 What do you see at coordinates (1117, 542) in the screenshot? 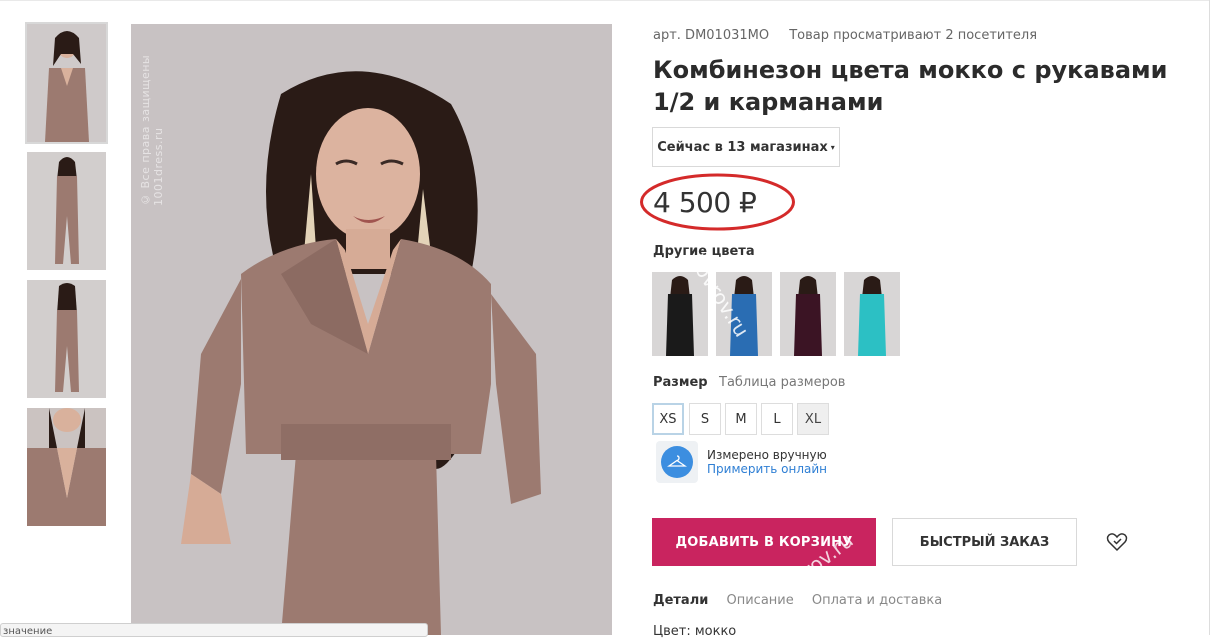
I see `heart-icon` at bounding box center [1117, 542].